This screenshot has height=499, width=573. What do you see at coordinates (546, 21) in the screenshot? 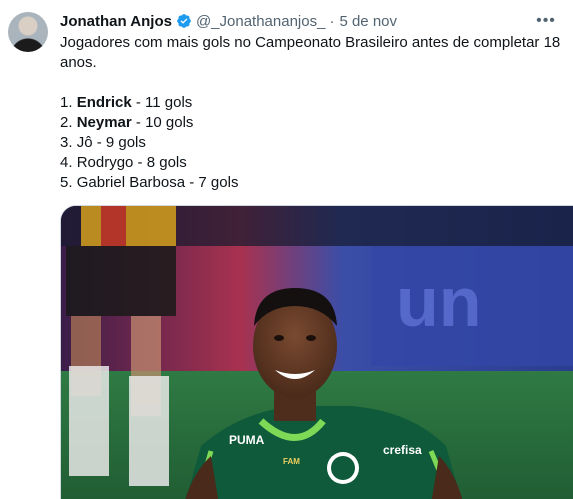
I see `more-options-icon: •••` at bounding box center [546, 21].